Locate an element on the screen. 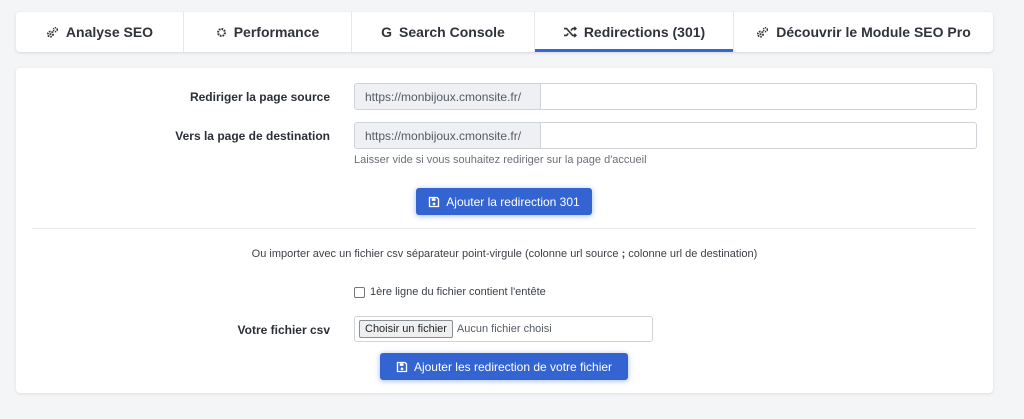 This screenshot has height=419, width=1024. add-redirection-button: Ajouter la redirection 301 is located at coordinates (504, 201).